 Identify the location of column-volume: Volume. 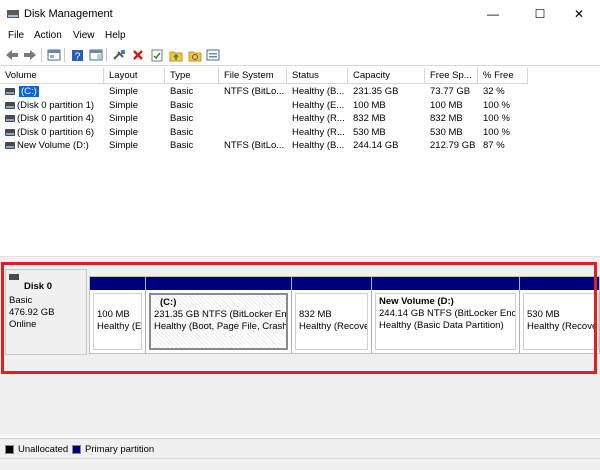
(52, 76).